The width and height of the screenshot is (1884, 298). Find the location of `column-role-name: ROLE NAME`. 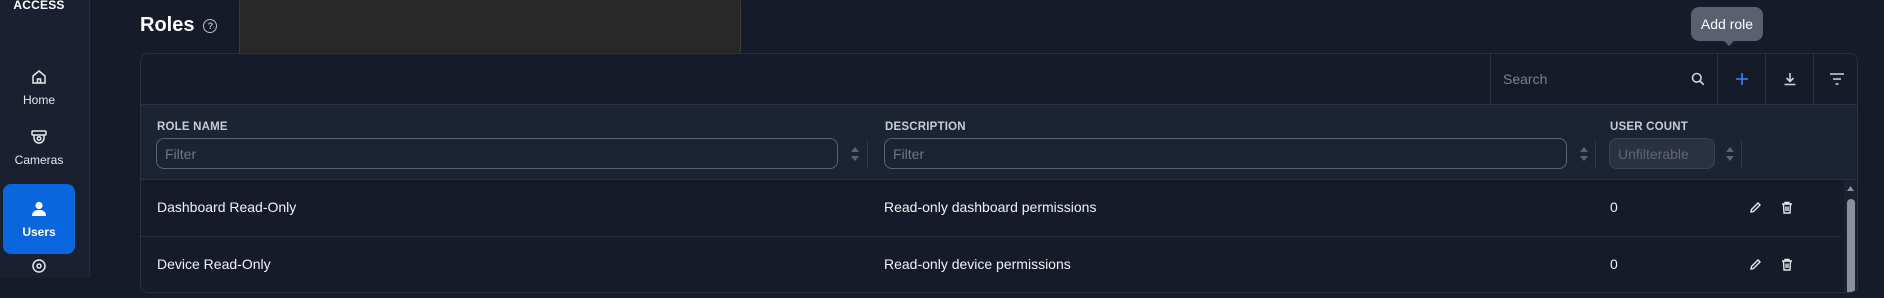

column-role-name: ROLE NAME is located at coordinates (504, 143).